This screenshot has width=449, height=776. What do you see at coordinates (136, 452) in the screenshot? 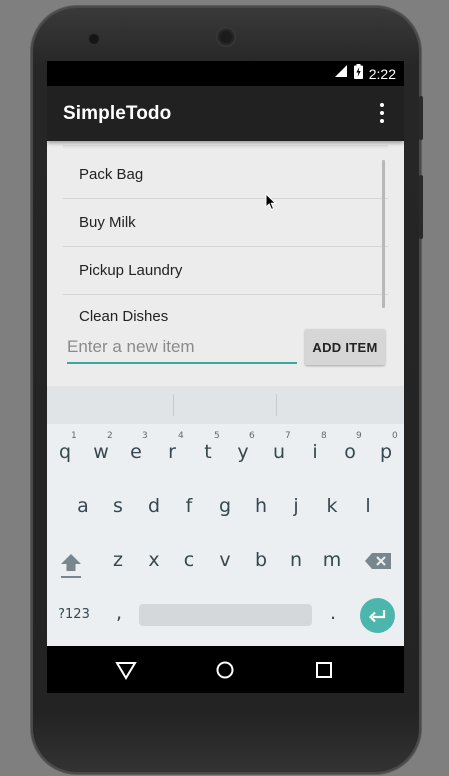
I see `key-e: e` at bounding box center [136, 452].